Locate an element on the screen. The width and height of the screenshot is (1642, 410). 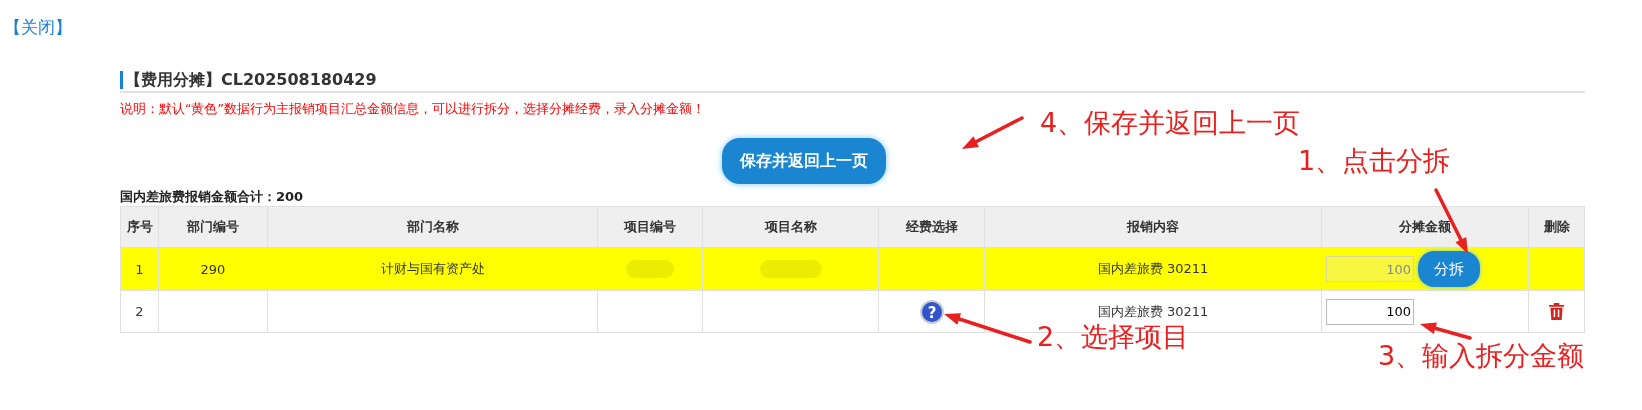
total-label: 国内差旅费报销金额合计：200 is located at coordinates (212, 197).